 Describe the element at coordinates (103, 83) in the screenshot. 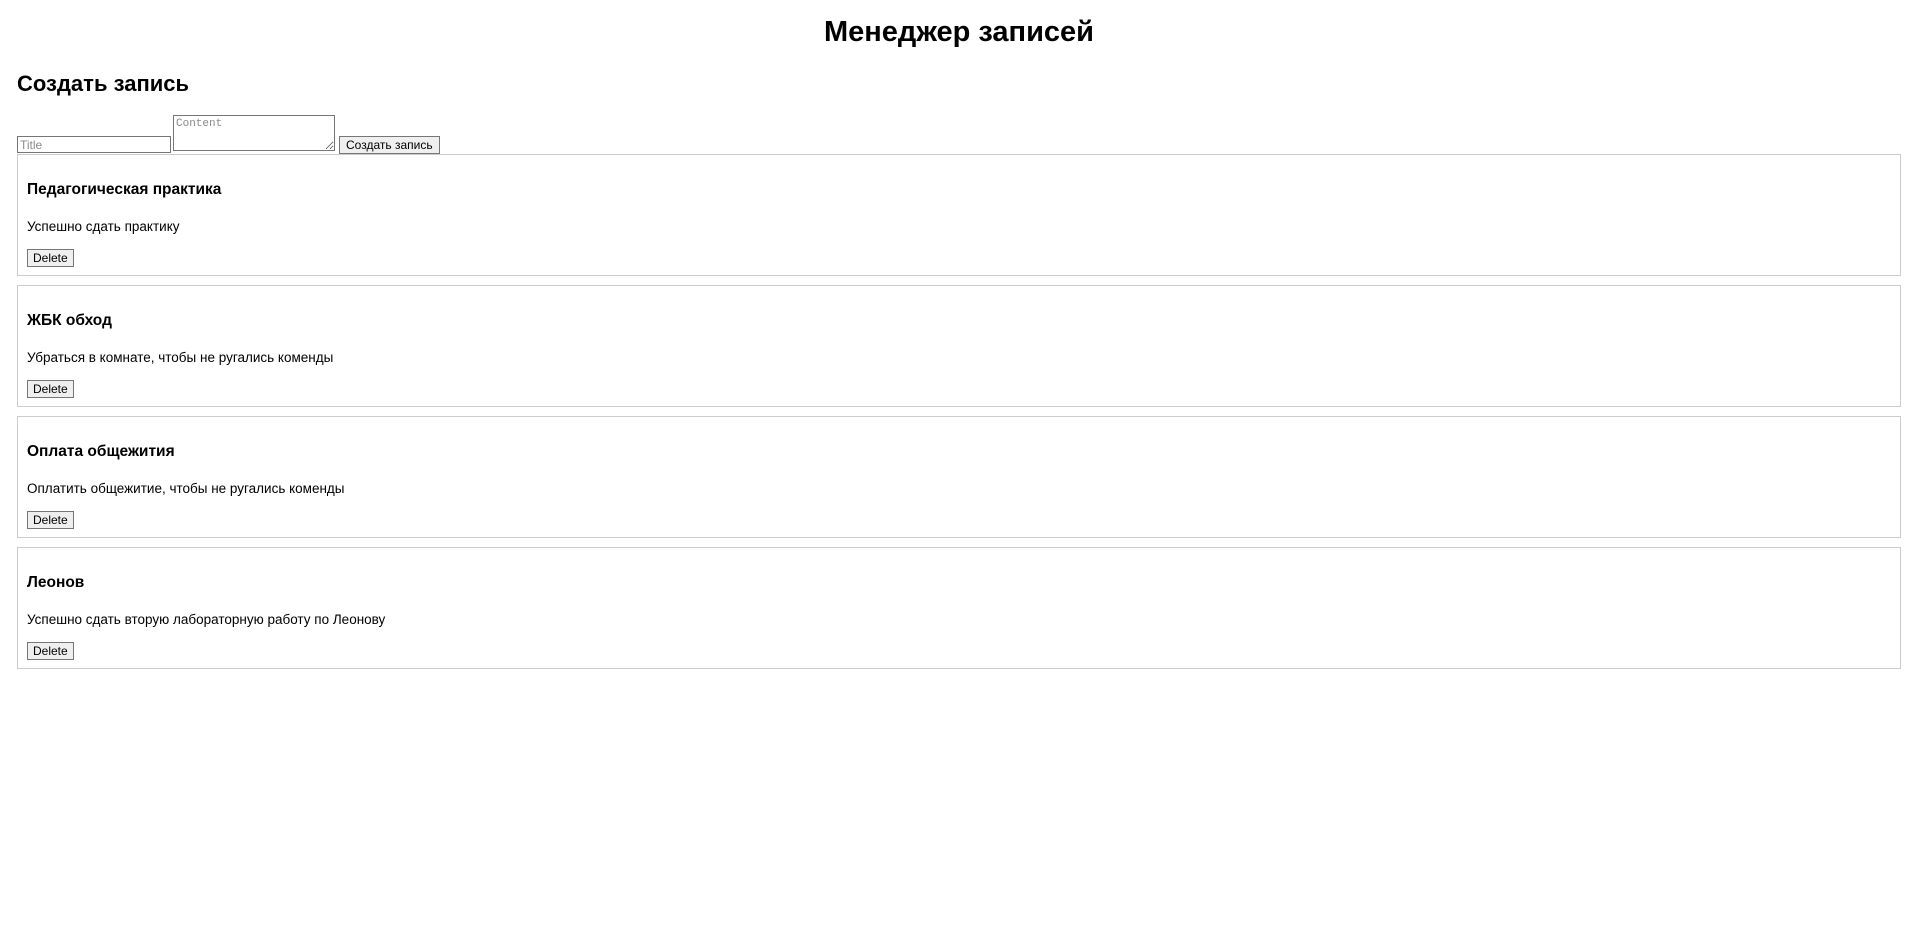

I see `create-record-heading: Создать запись` at that location.